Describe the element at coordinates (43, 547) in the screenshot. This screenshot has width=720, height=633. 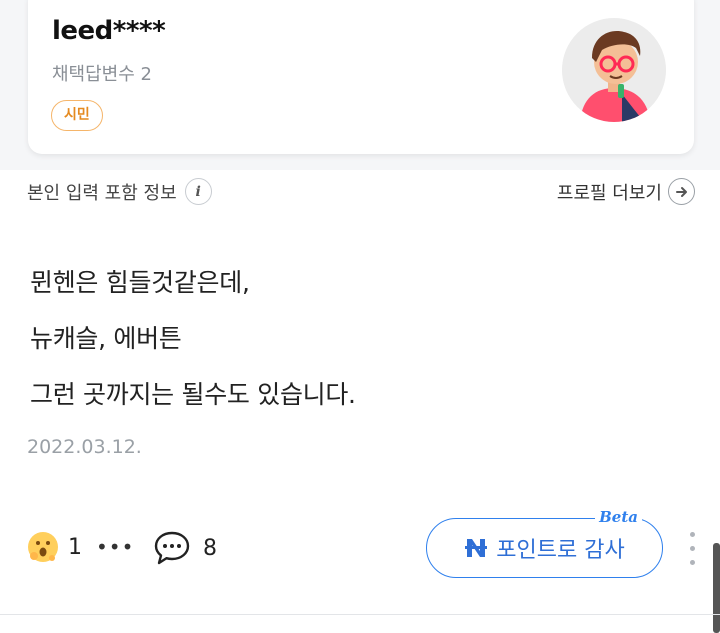
I see `surprised-emoji-icon` at that location.